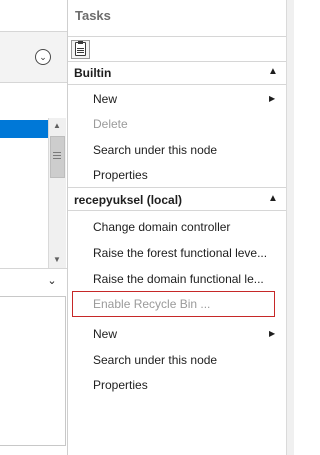 This screenshot has width=320, height=455. I want to click on tasks-divider, so click(177, 36).